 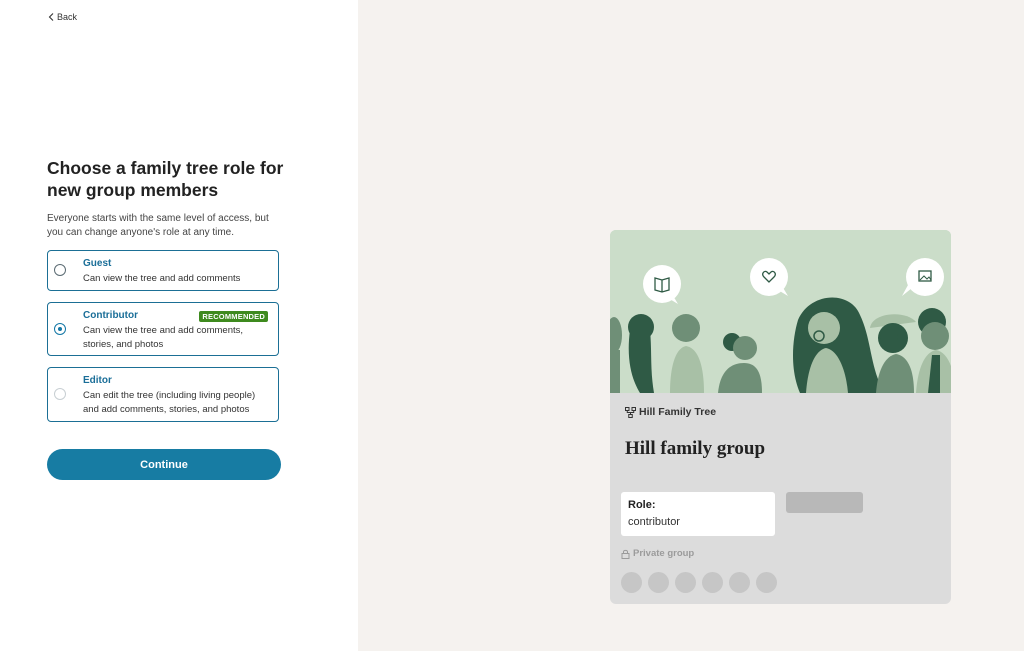 I want to click on recommended-badge: RECOMMENDED, so click(x=233, y=316).